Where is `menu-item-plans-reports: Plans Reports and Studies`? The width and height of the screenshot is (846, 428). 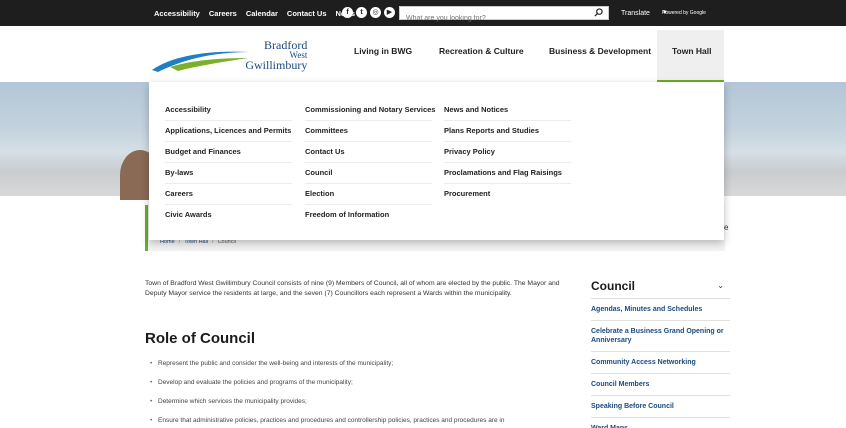
menu-item-plans-reports: Plans Reports and Studies is located at coordinates (507, 131).